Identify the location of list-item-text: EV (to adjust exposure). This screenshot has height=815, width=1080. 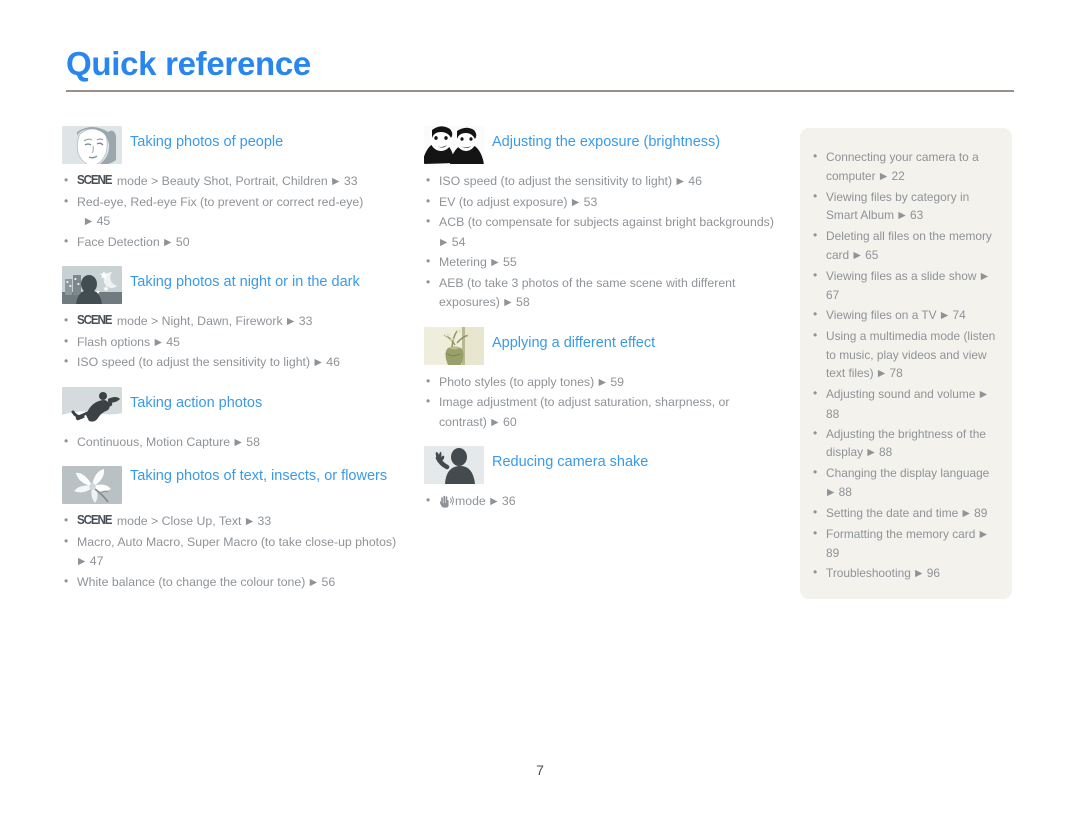
(503, 201).